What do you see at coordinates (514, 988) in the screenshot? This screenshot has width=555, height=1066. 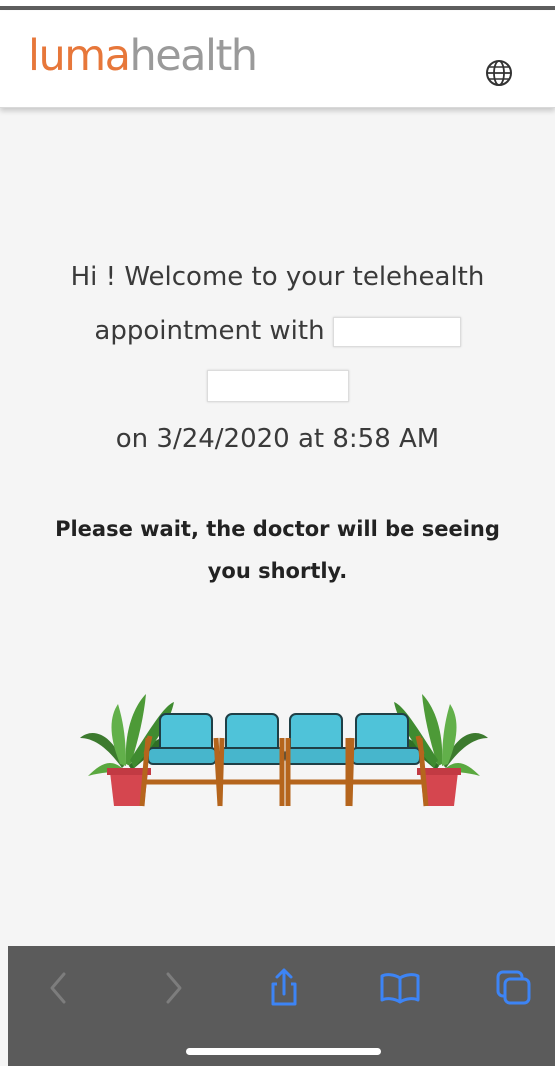 I see `tabs-icon` at bounding box center [514, 988].